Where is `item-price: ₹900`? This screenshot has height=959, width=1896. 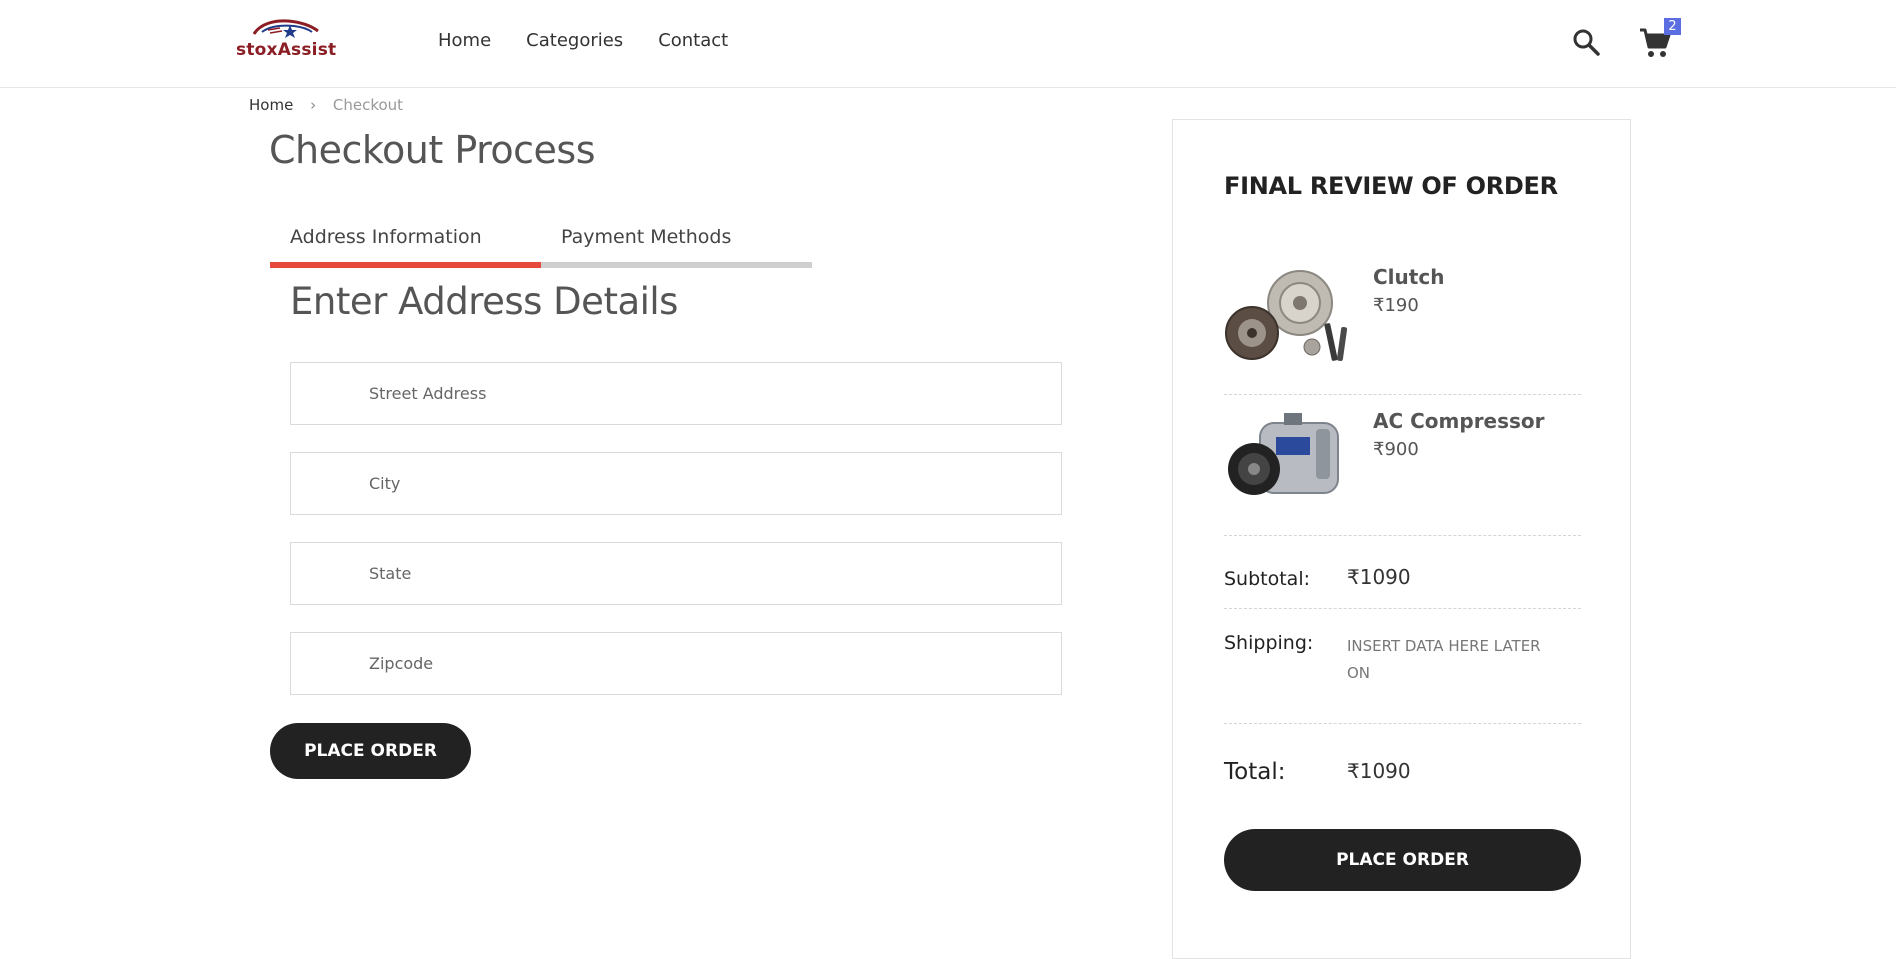 item-price: ₹900 is located at coordinates (1396, 449).